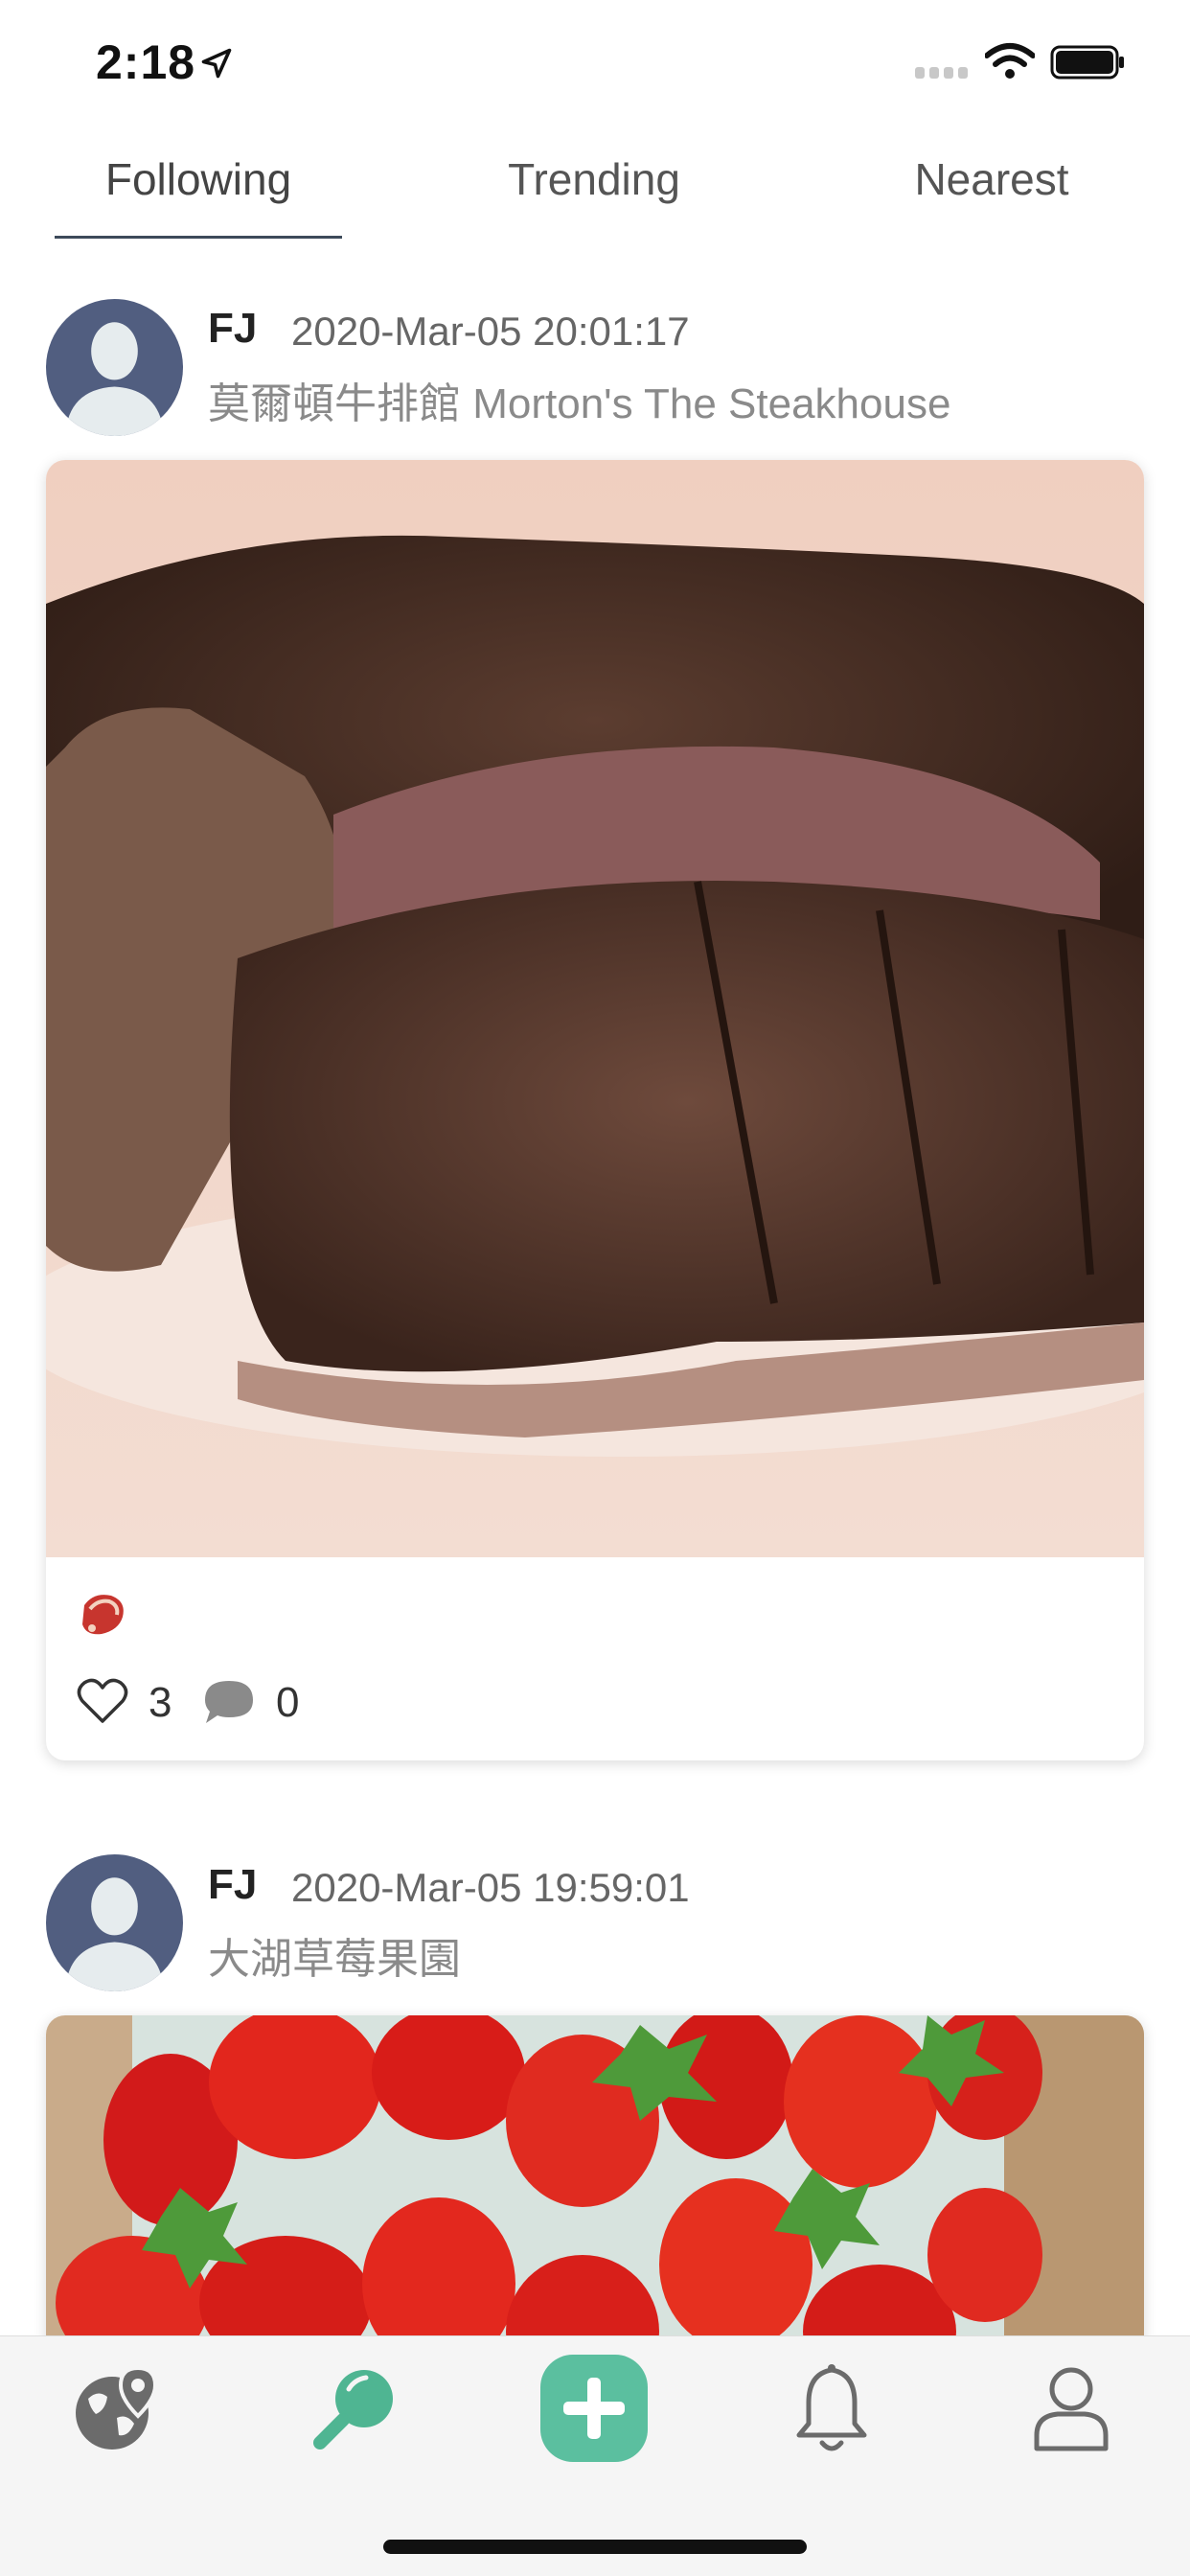  I want to click on post-place: 莫爾頓牛排館 Morton's The Steakhouse, so click(579, 399).